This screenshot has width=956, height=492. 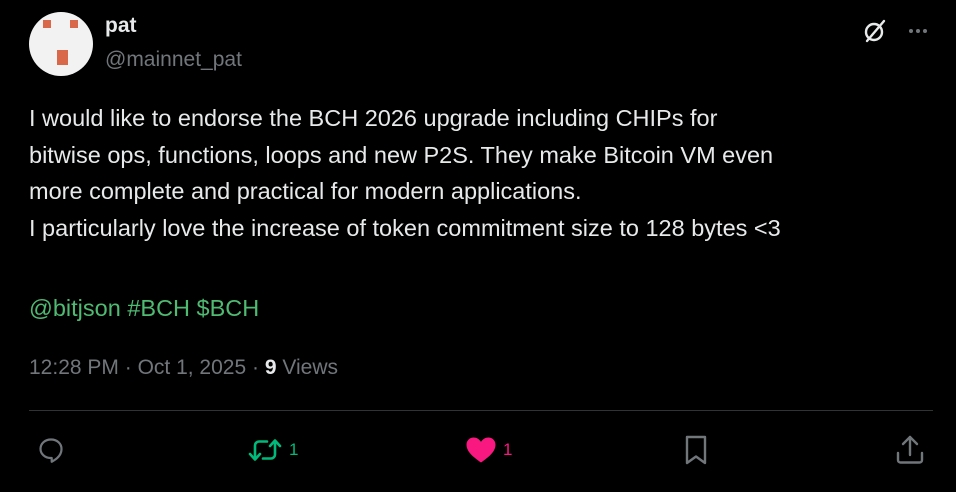 I want to click on reply-bubble-icon, so click(x=51, y=450).